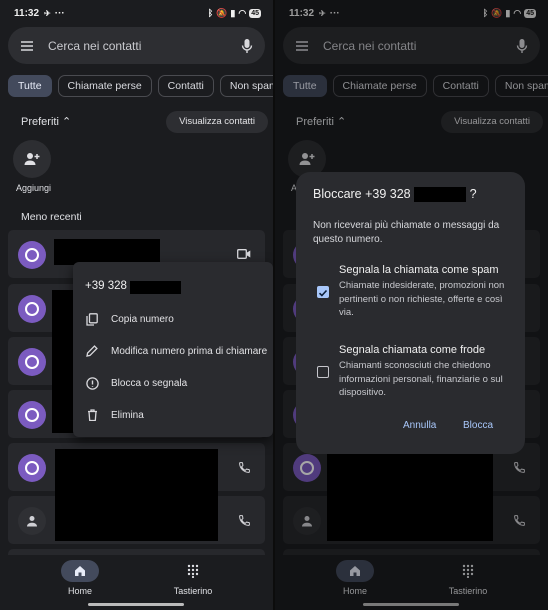 The width and height of the screenshot is (548, 610). I want to click on block-icon, so click(92, 383).